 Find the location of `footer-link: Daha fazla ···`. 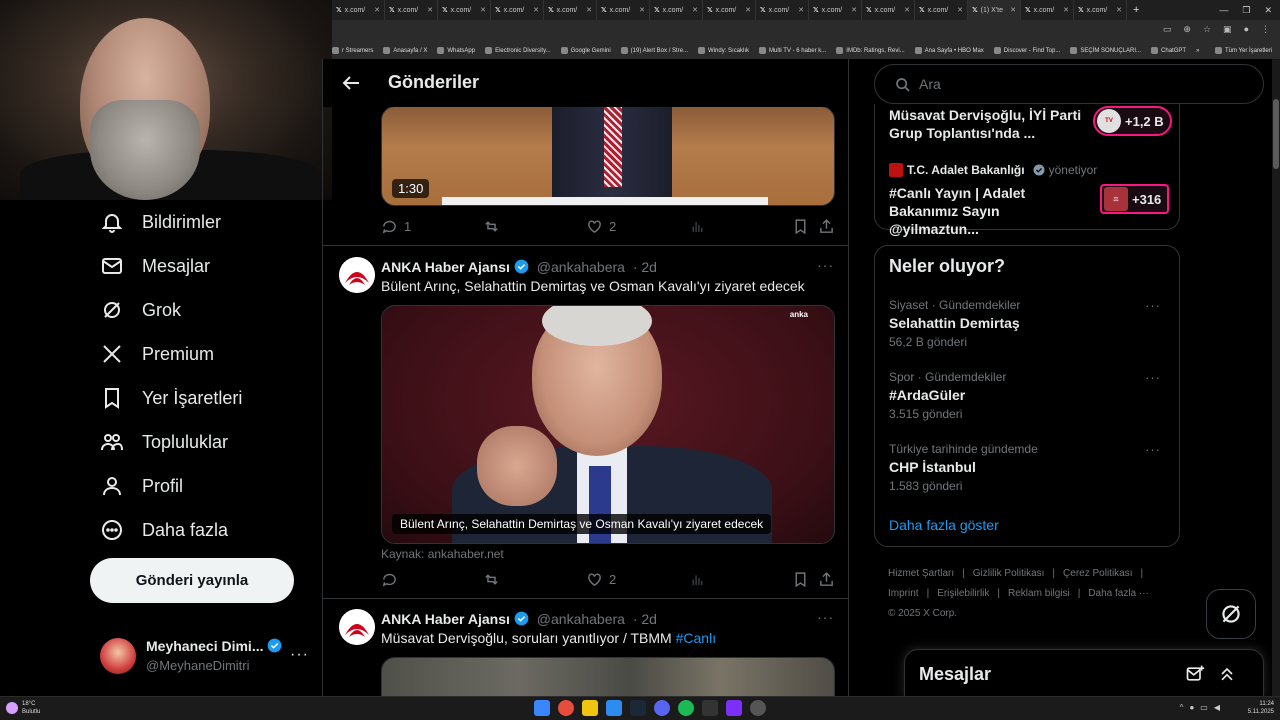

footer-link: Daha fazla ··· is located at coordinates (1118, 593).